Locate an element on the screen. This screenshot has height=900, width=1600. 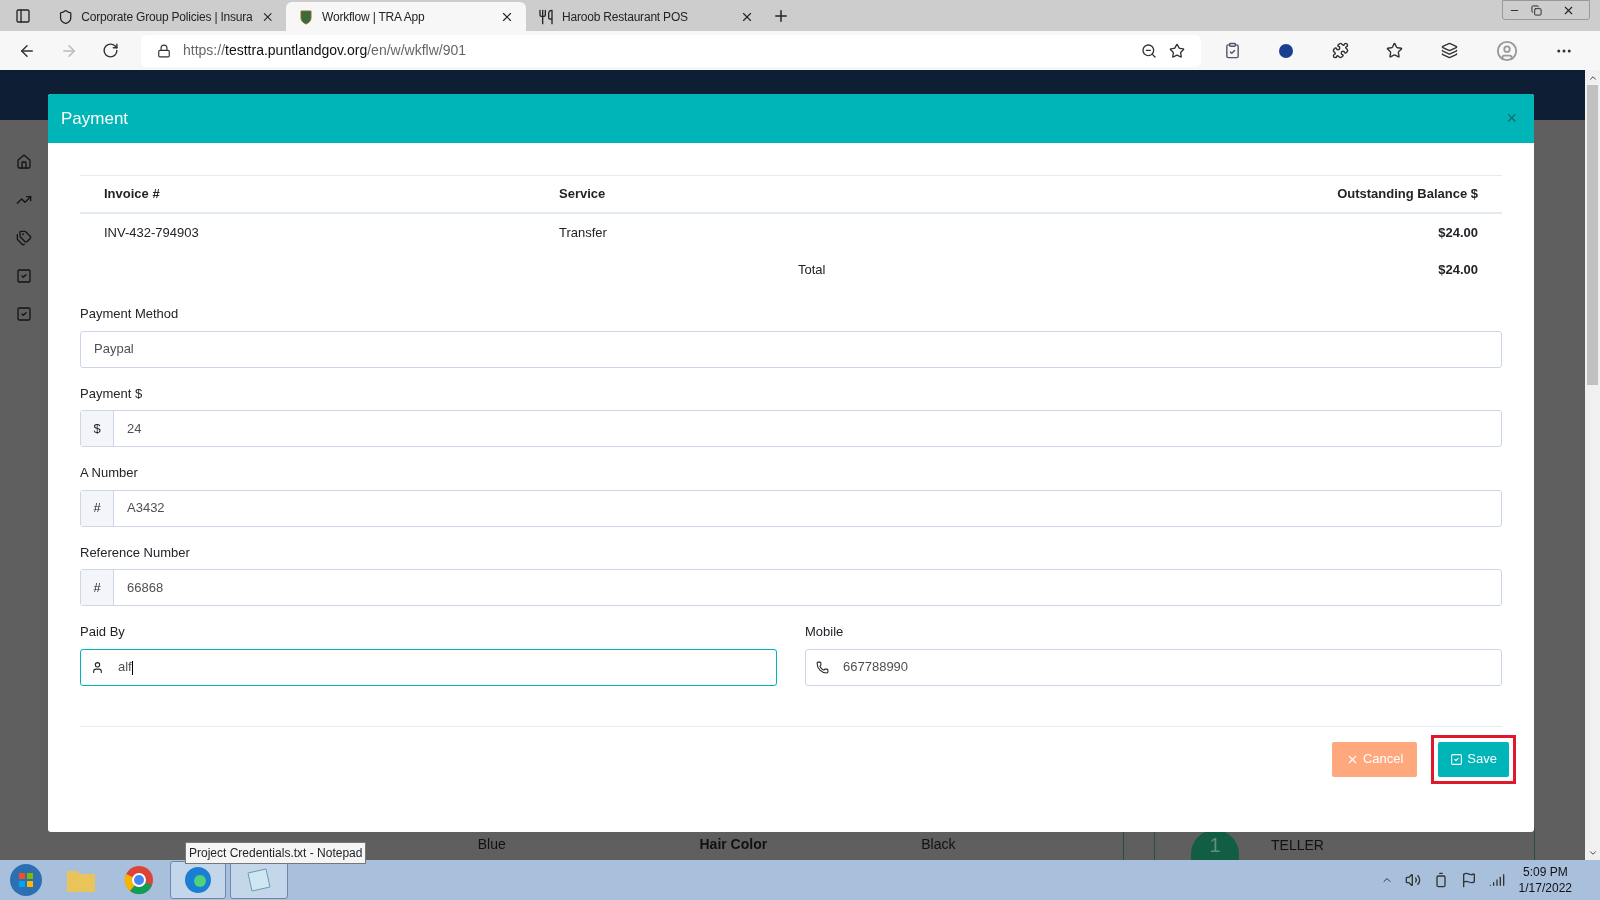
home-icon is located at coordinates (24, 162).